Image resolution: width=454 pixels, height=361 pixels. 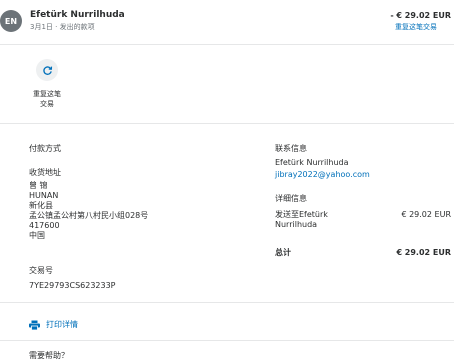 What do you see at coordinates (62, 324) in the screenshot?
I see `print-details-label: 打印详情` at bounding box center [62, 324].